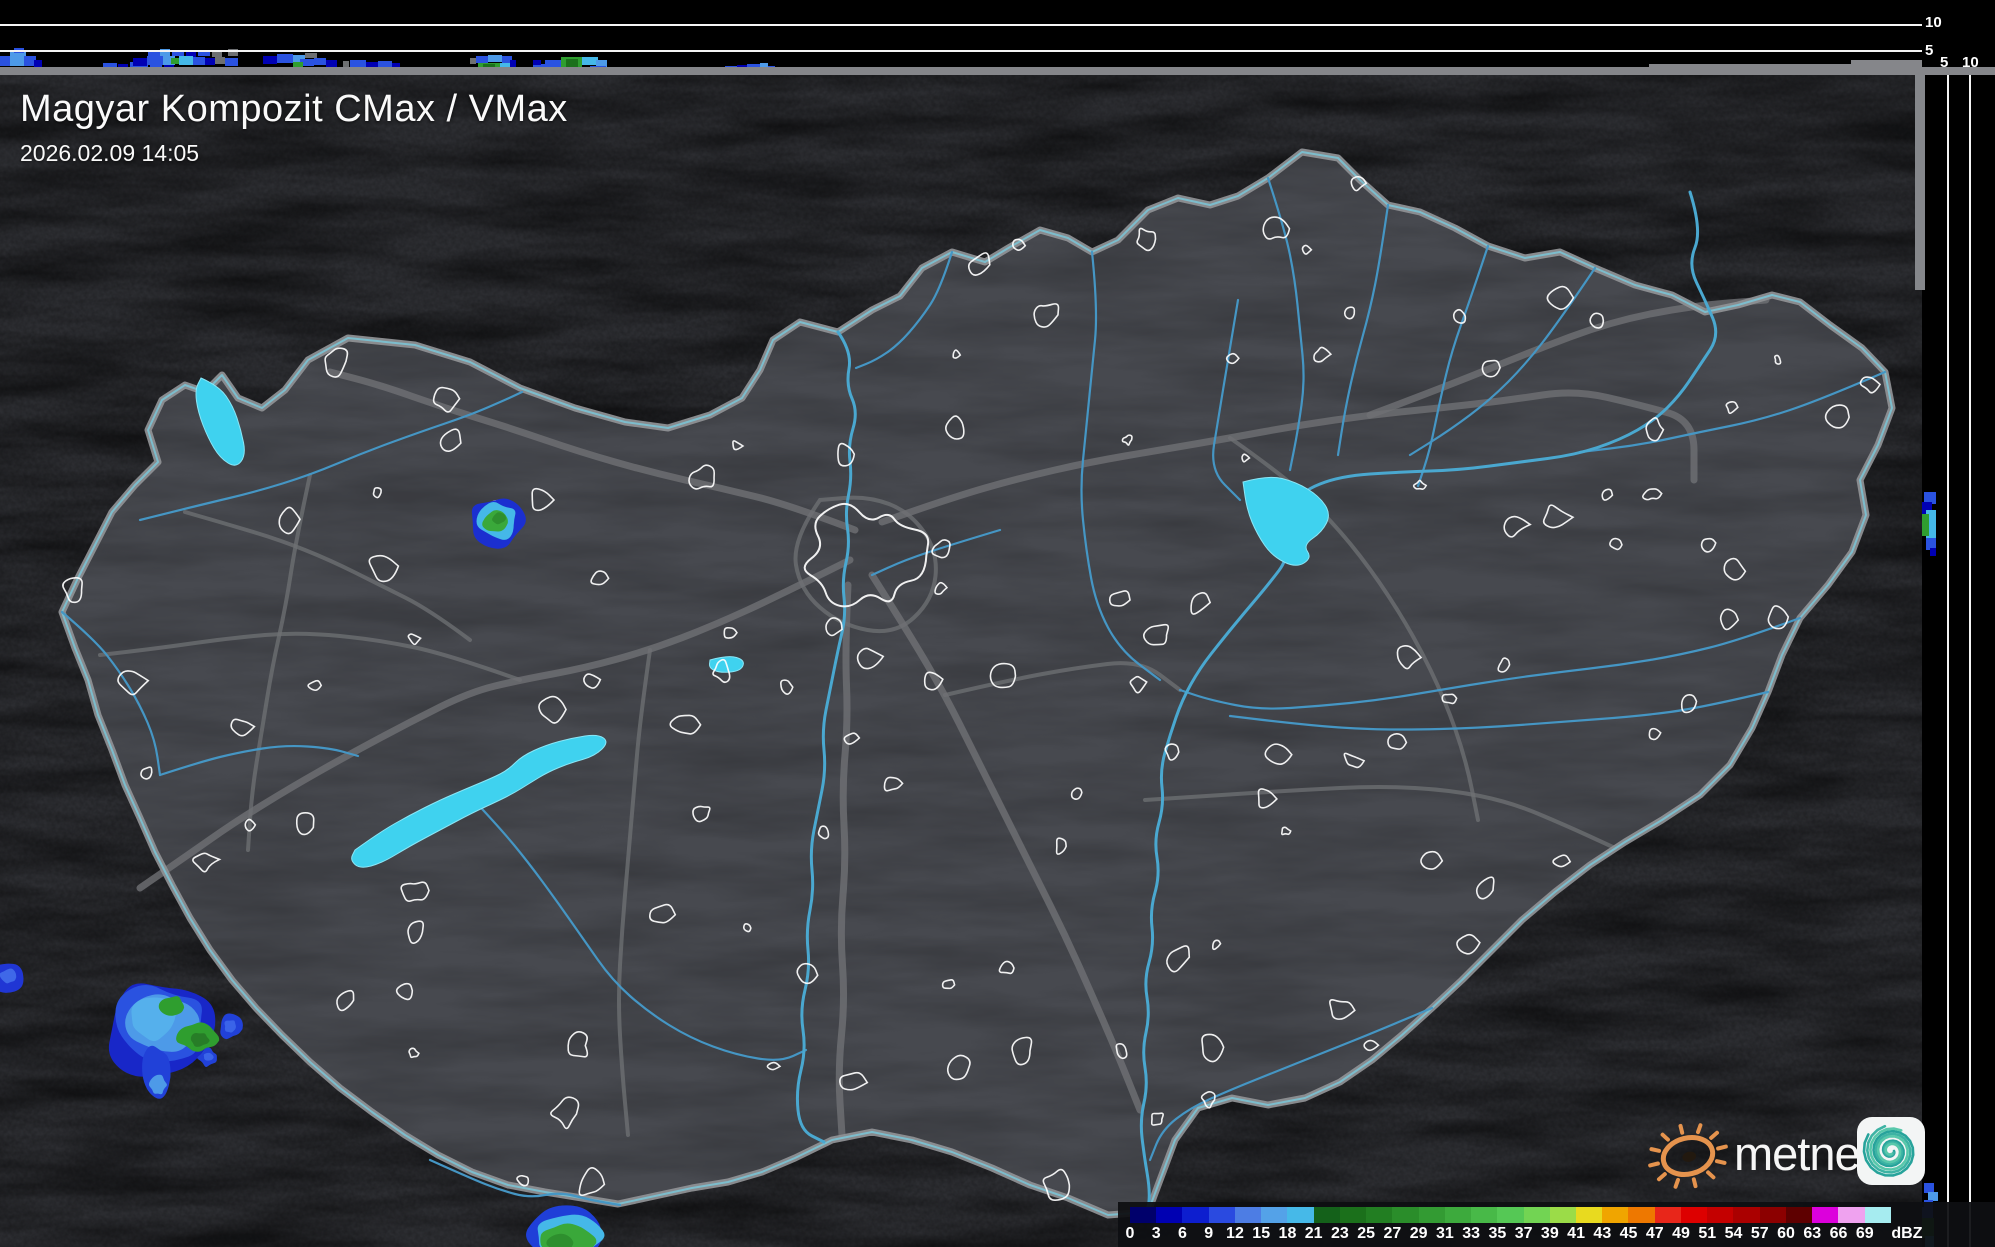 The image size is (1995, 1247). I want to click on legend-tick-label: 57, so click(1759, 1233).